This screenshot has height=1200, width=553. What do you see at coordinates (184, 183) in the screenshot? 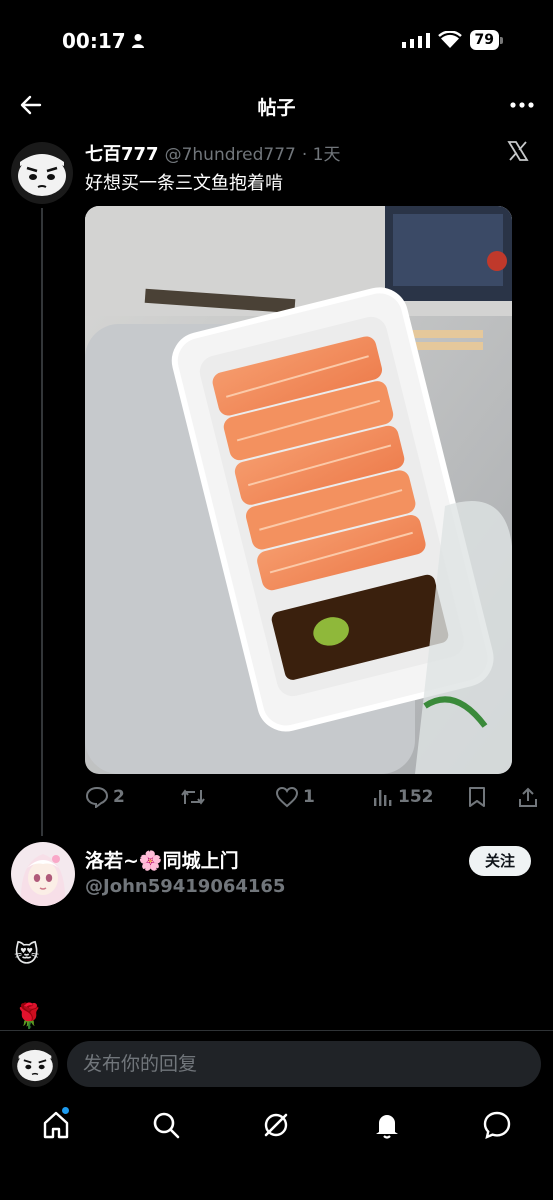
I see `post-text: 好想买一条三文鱼抱着啃` at bounding box center [184, 183].